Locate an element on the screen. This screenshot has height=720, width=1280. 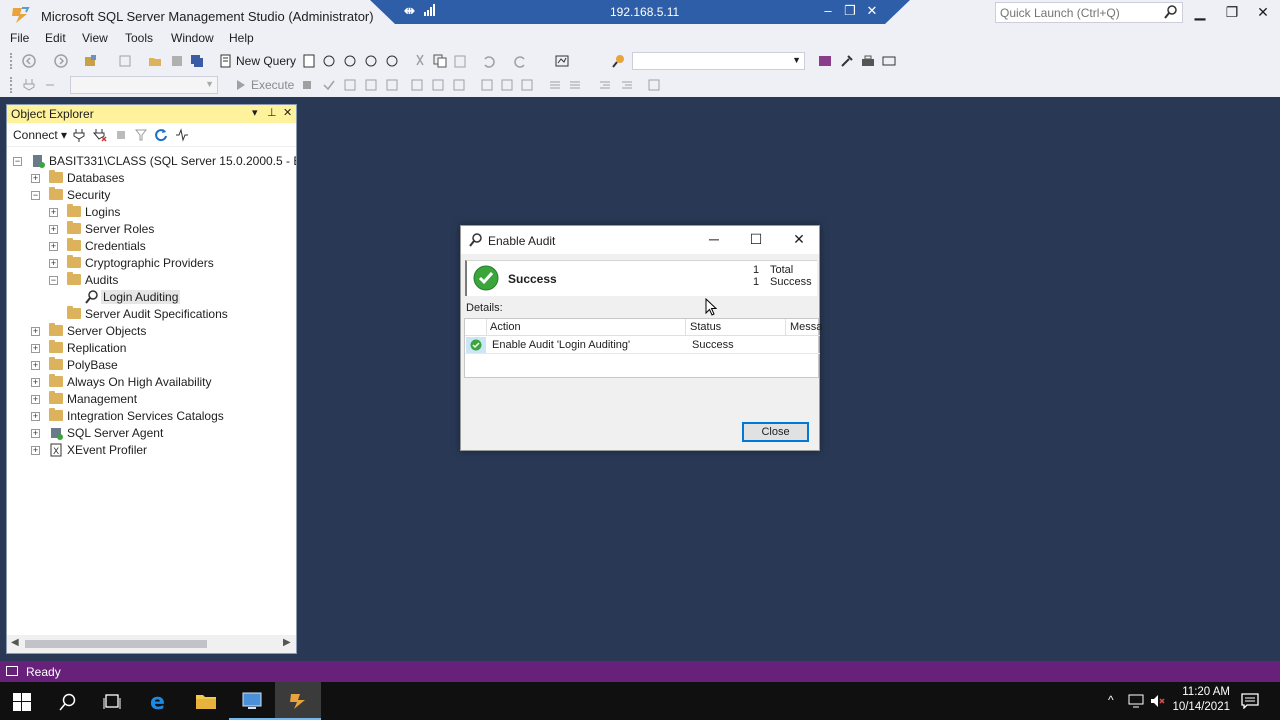
estimated-plan-icon is located at coordinates (350, 85).